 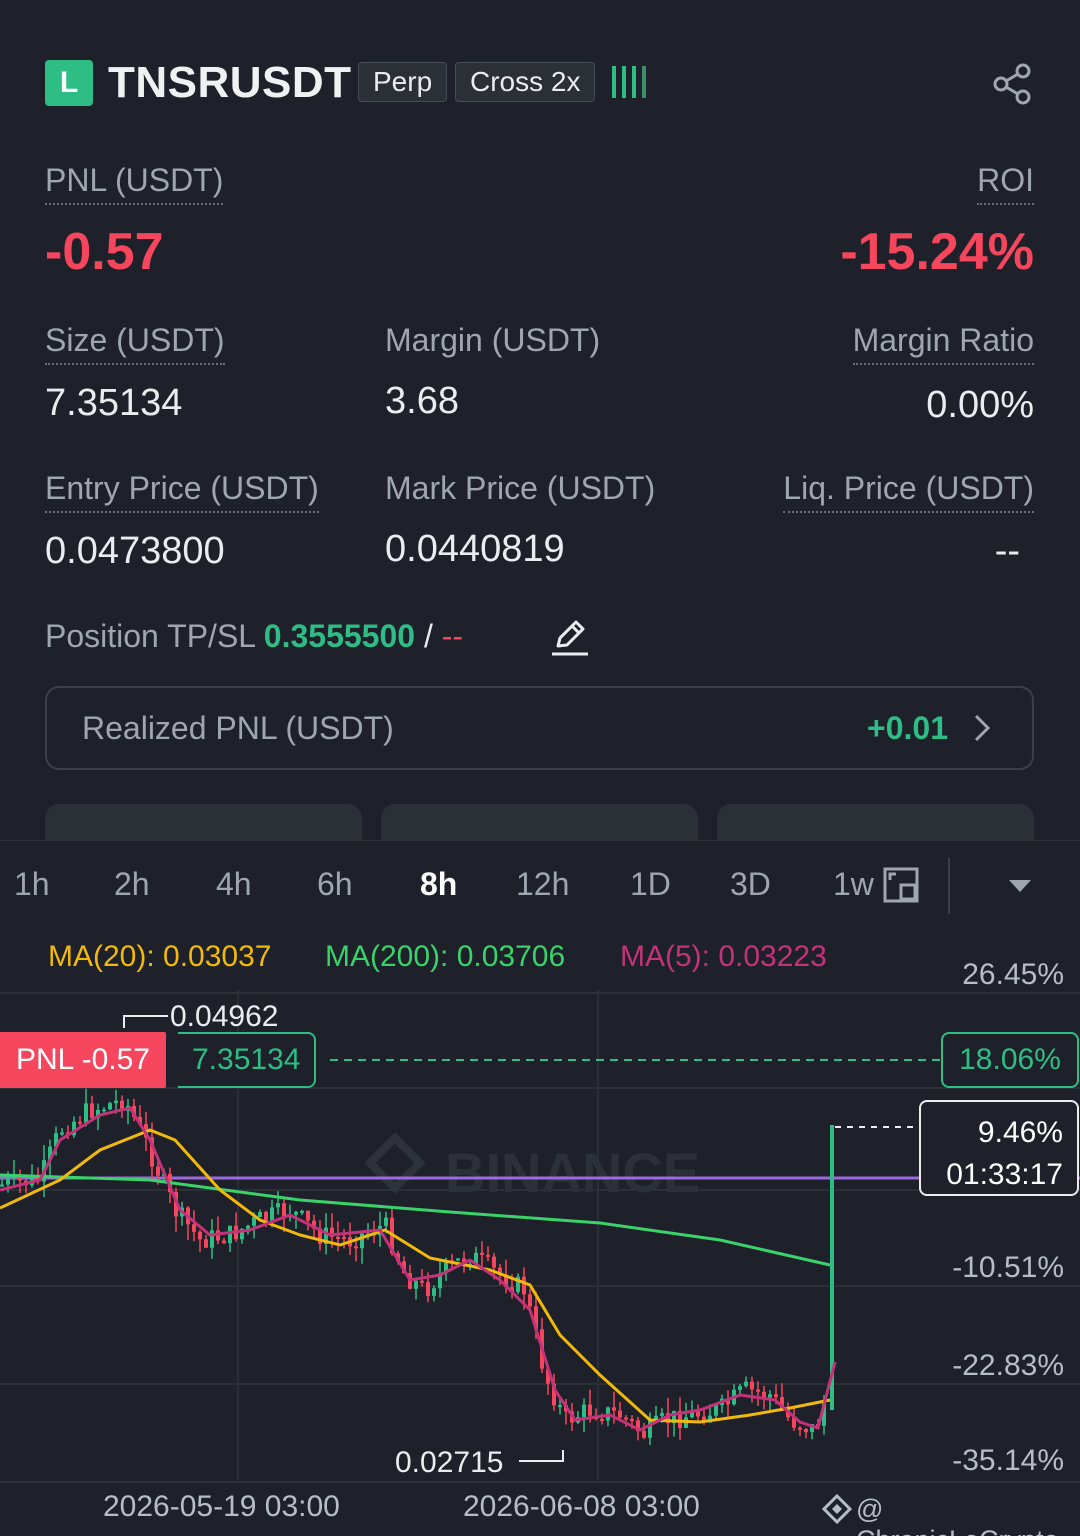 I want to click on pnl-label: PNL (USDT), so click(x=134, y=183).